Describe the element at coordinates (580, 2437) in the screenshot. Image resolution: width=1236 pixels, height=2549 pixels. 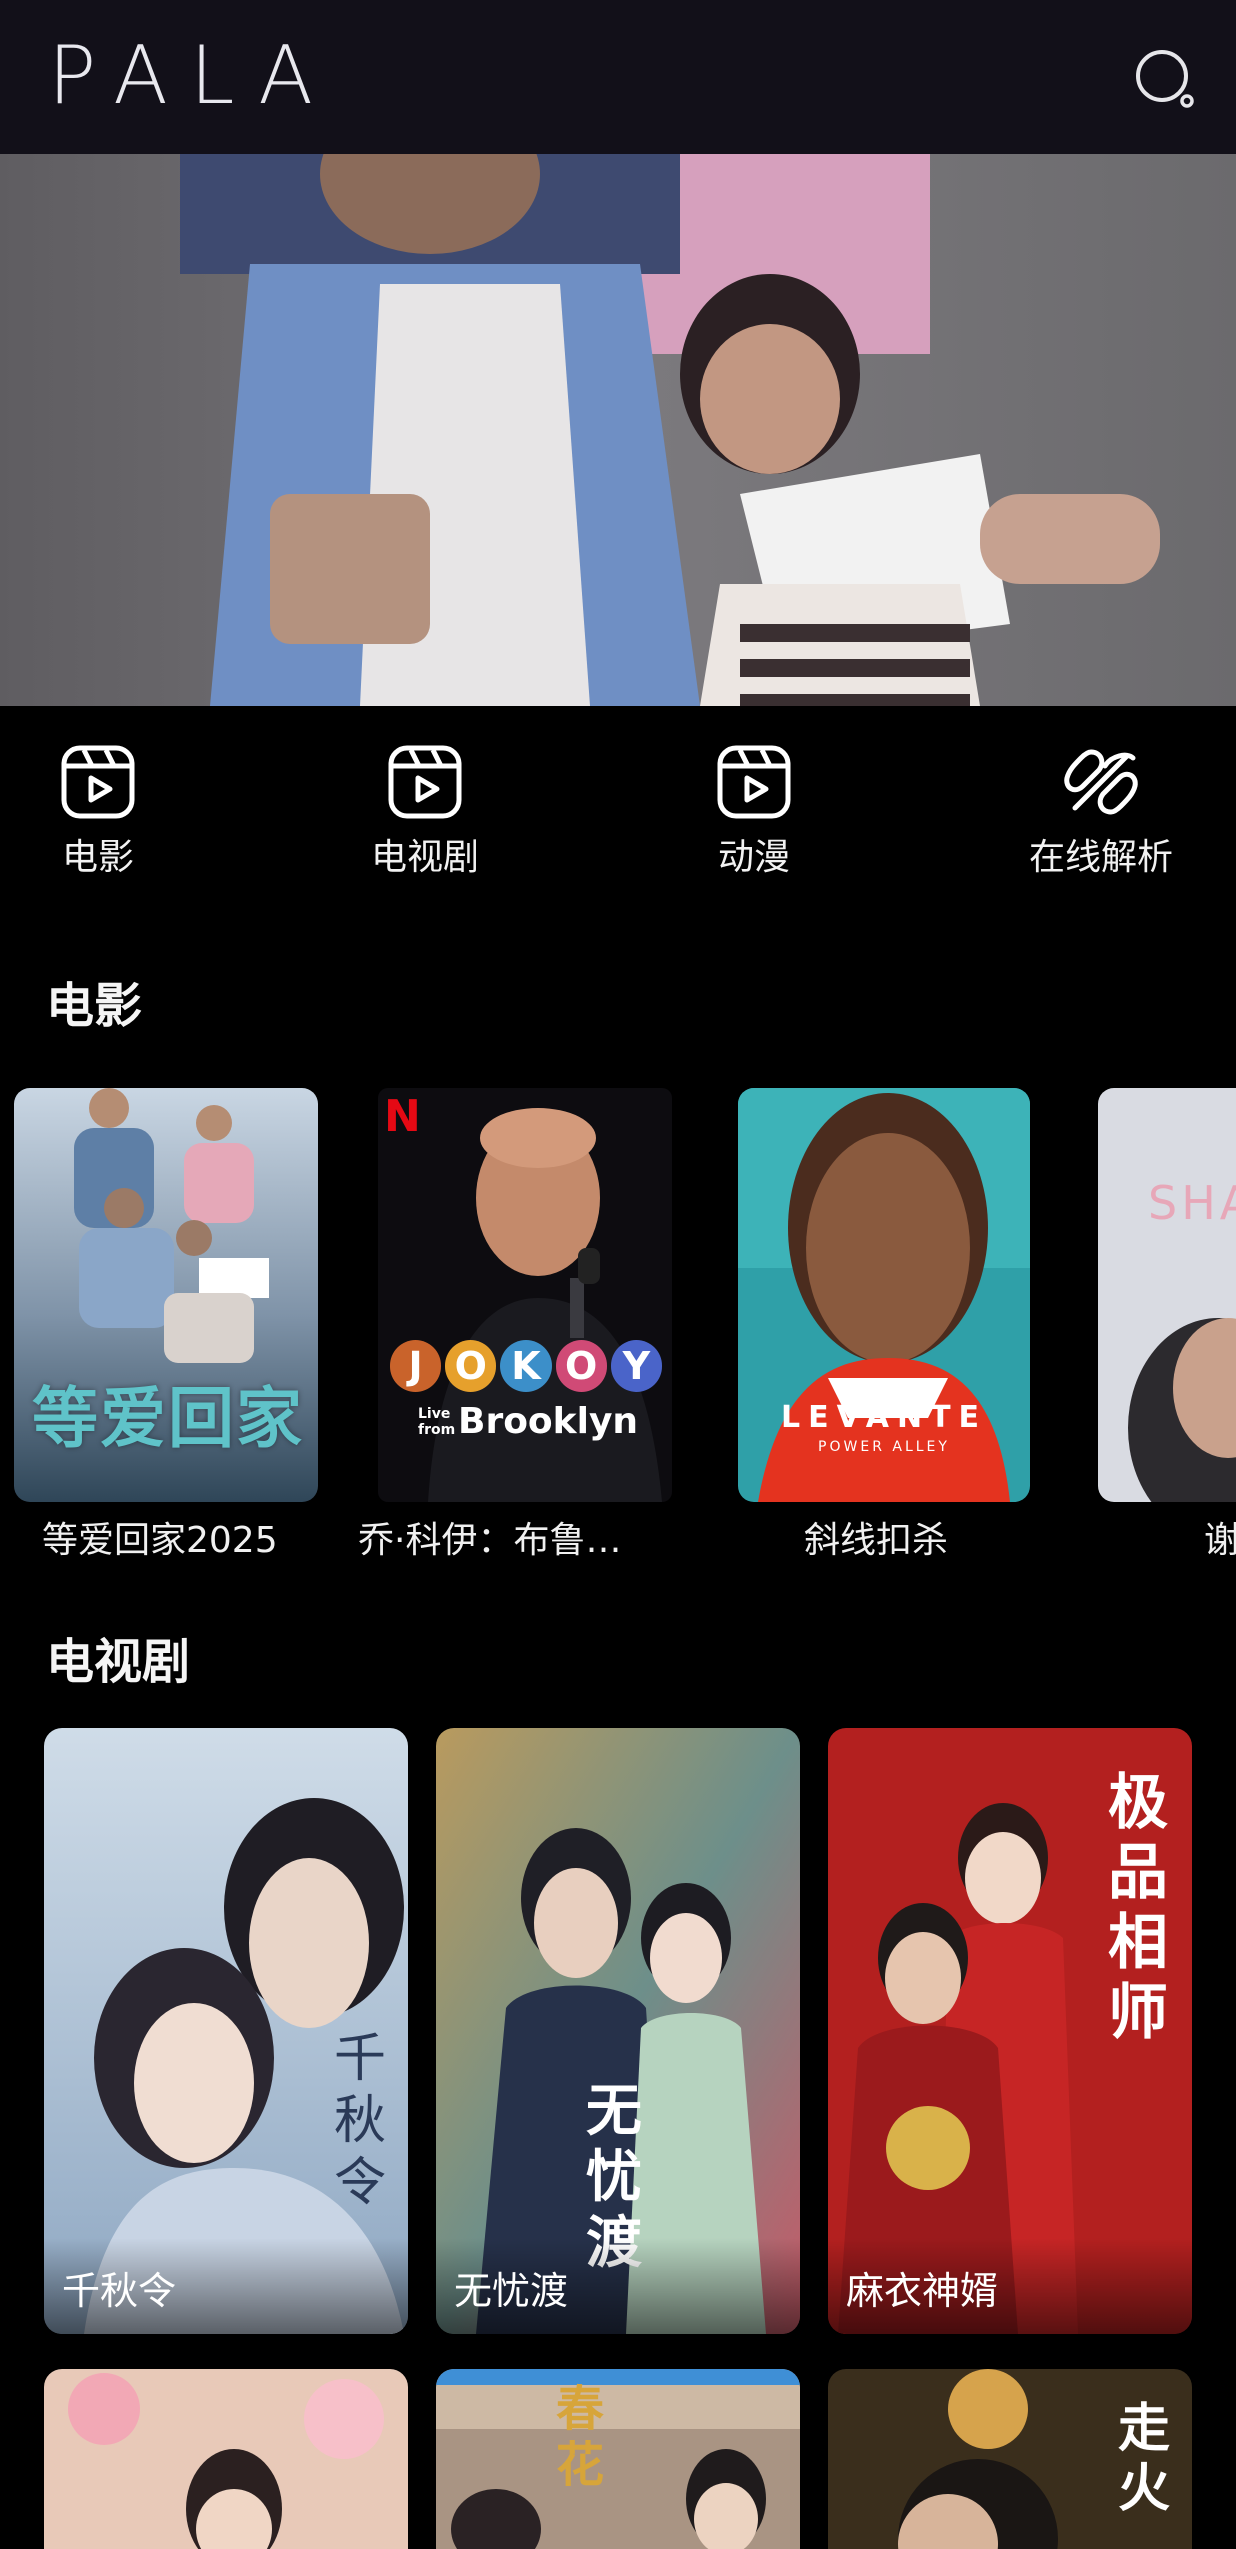
I see `poster-title-text: 春花` at that location.